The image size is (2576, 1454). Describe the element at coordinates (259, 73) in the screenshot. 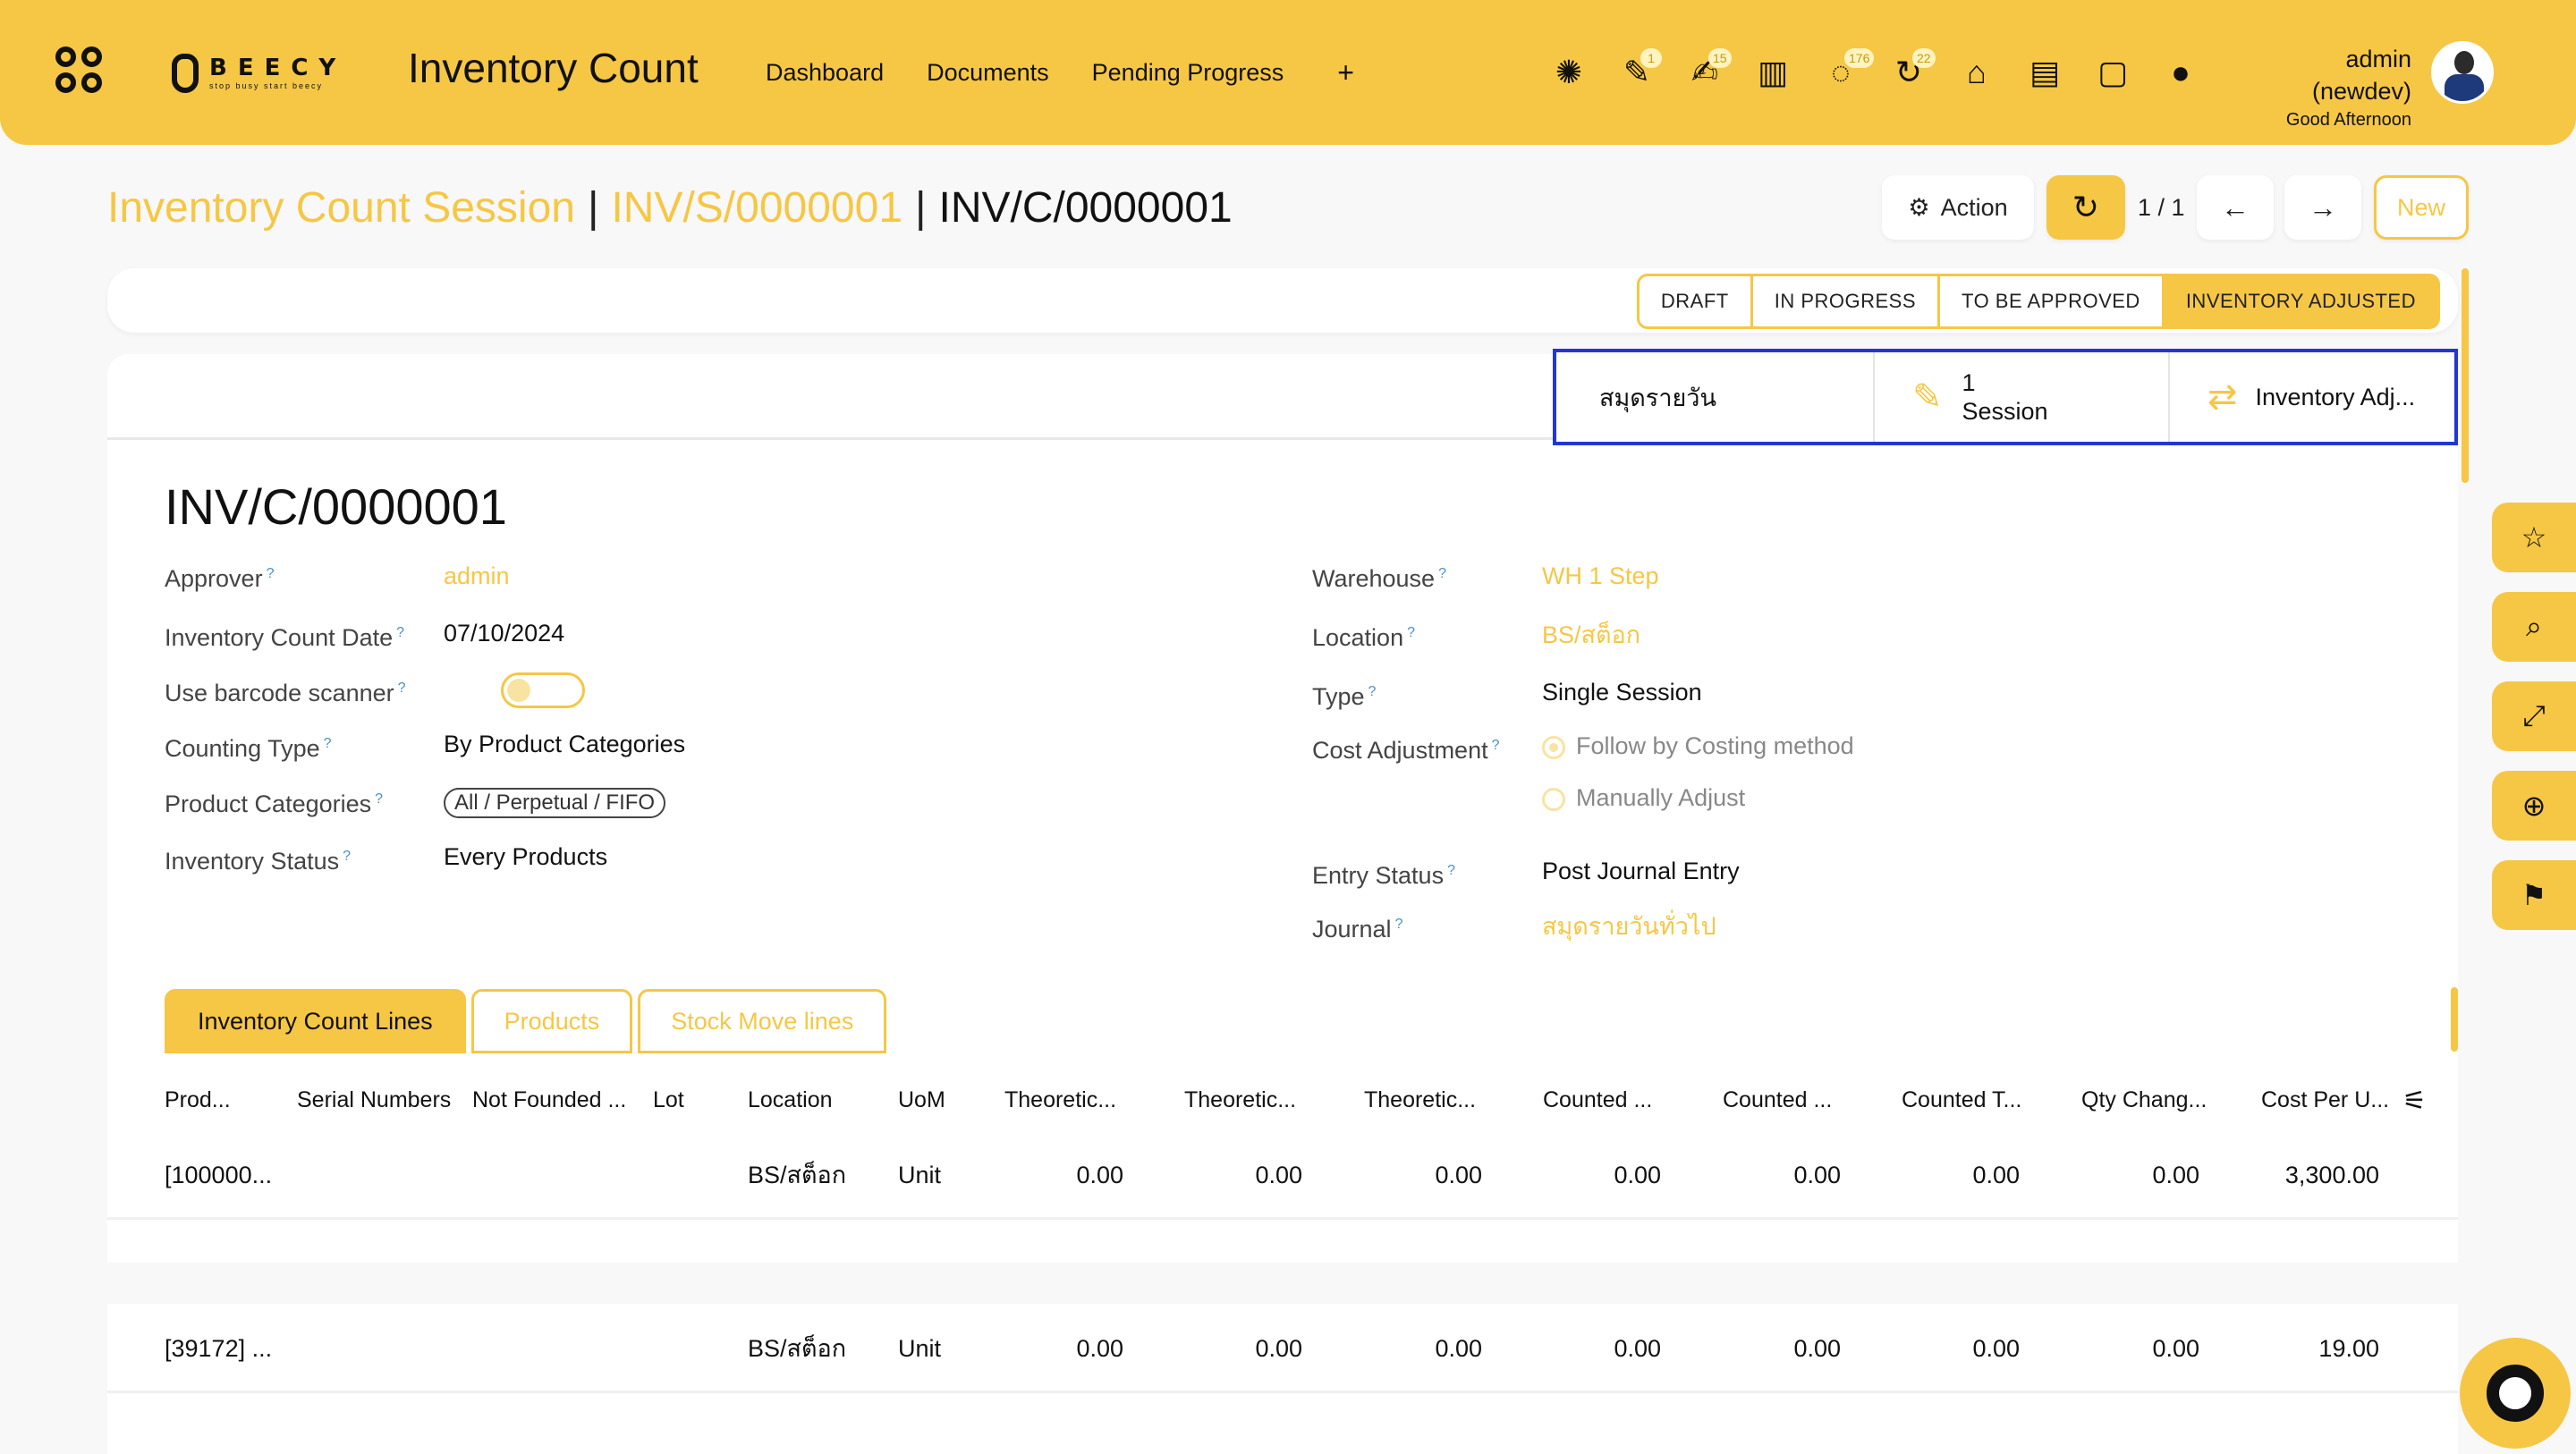

I see `beecy-logo: BEECY stop busy start beecy` at that location.